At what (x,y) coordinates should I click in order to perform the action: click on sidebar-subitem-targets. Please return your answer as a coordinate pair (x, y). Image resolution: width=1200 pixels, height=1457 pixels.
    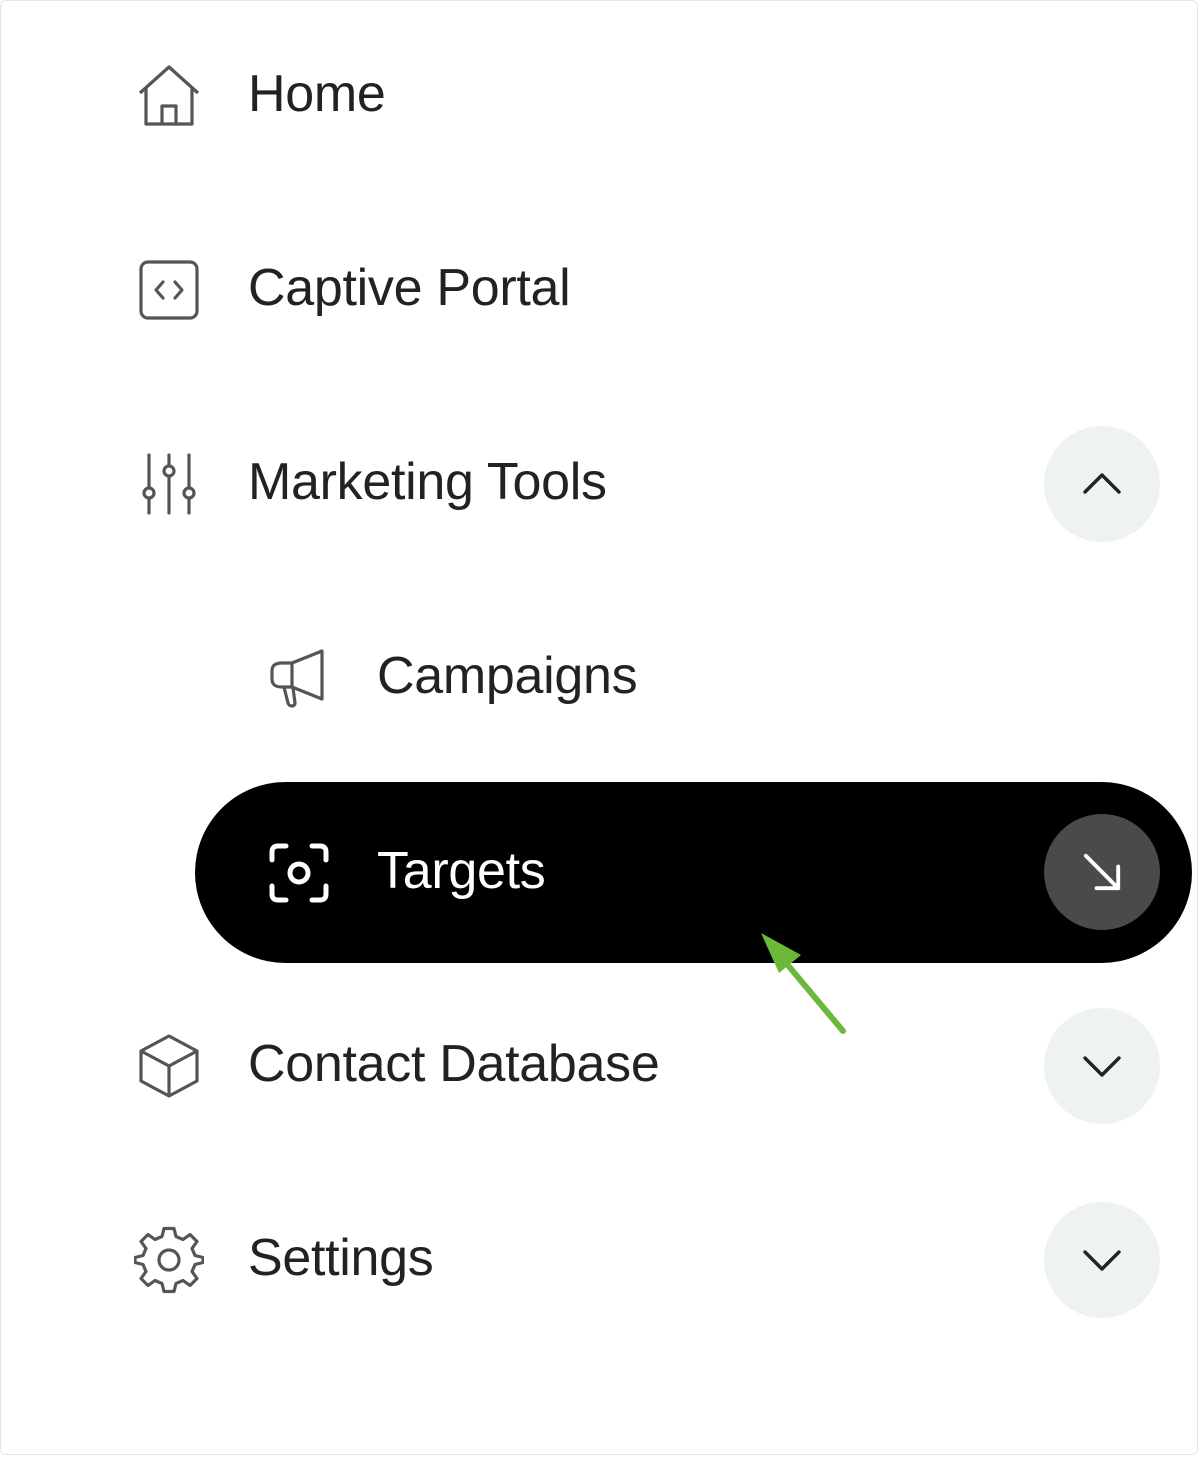
    Looking at the image, I should click on (693, 872).